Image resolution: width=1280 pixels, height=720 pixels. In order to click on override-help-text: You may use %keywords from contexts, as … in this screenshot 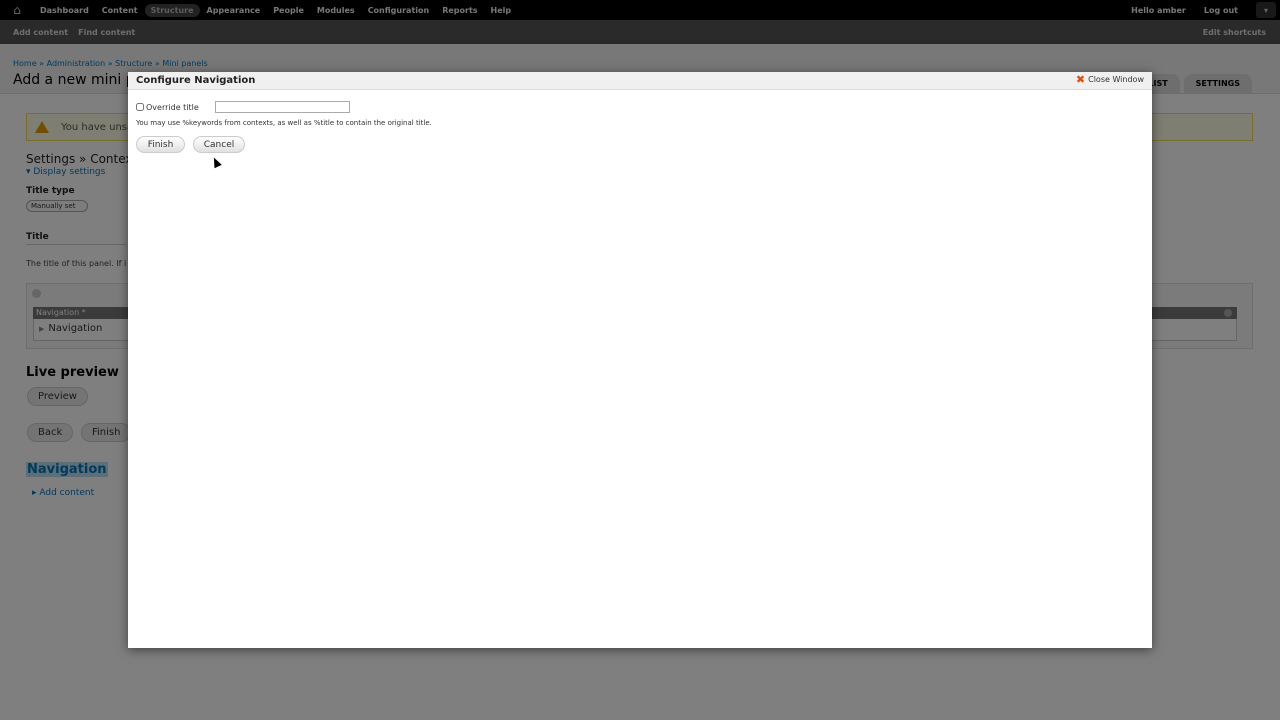, I will do `click(284, 123)`.